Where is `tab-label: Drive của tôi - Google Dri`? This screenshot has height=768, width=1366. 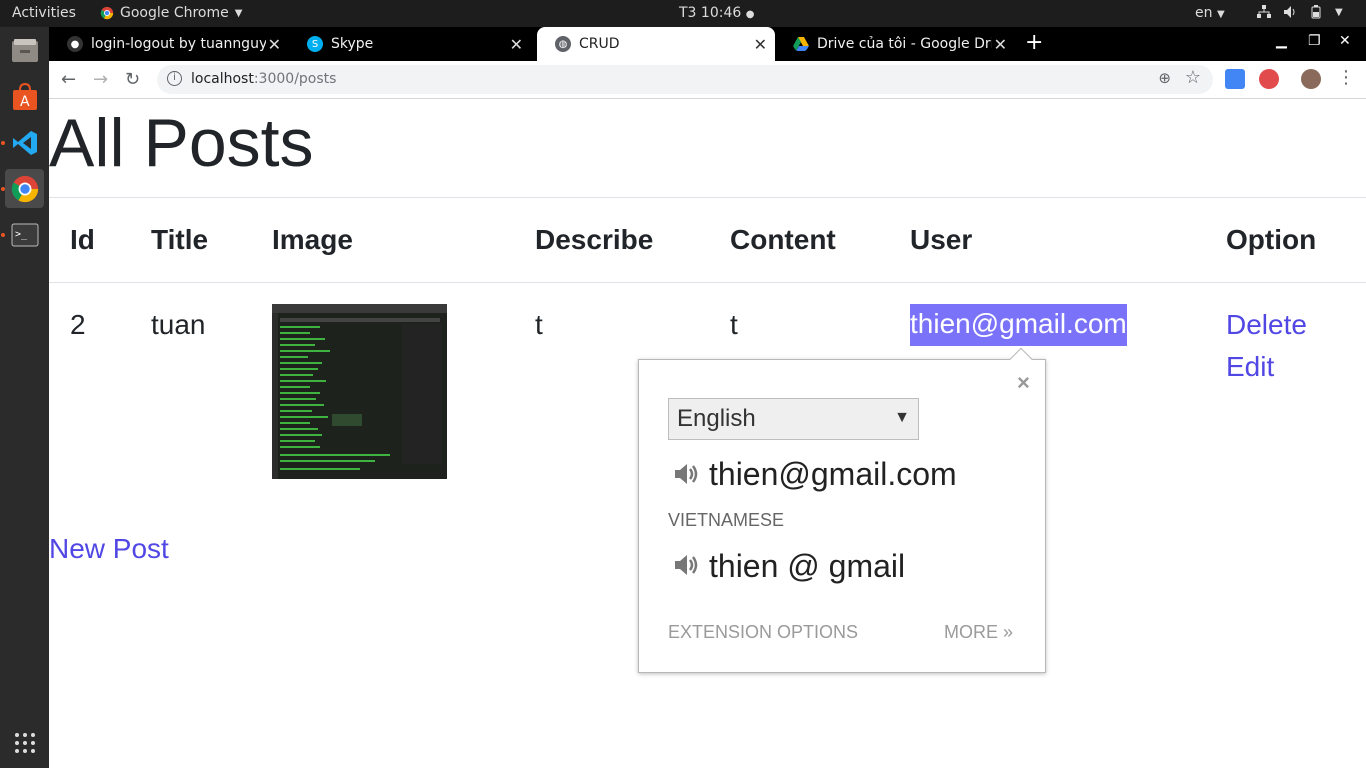
tab-label: Drive của tôi - Google Dri is located at coordinates (904, 44).